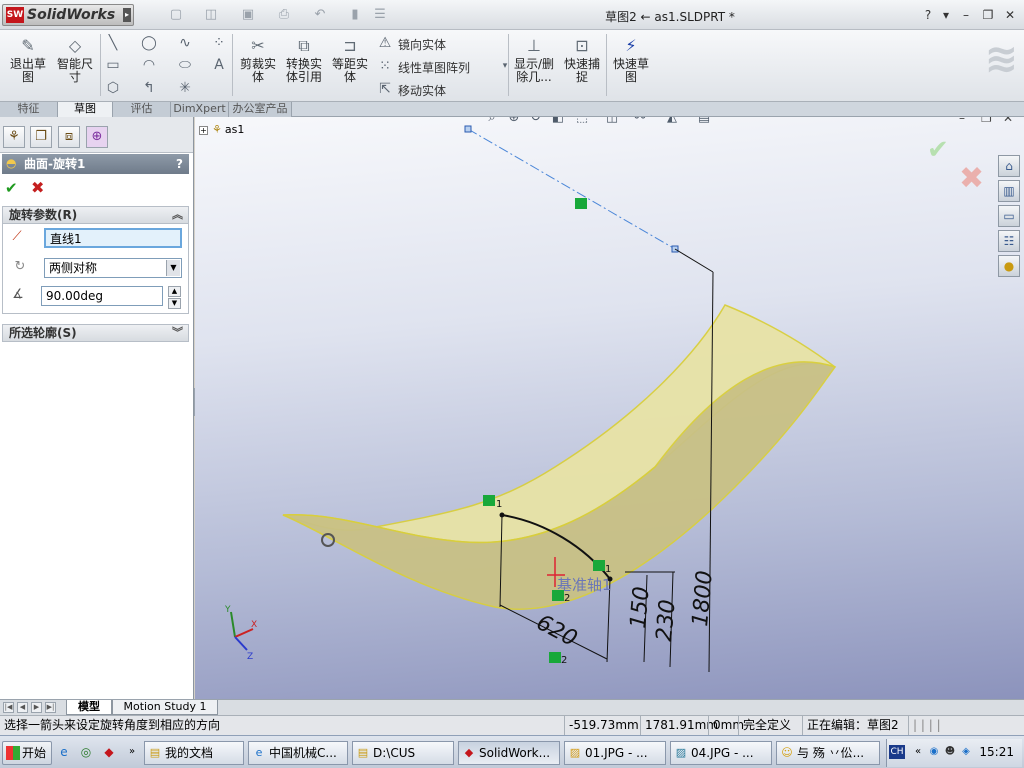 The height and width of the screenshot is (768, 1024). I want to click on minimize-button: –, so click(966, 15).